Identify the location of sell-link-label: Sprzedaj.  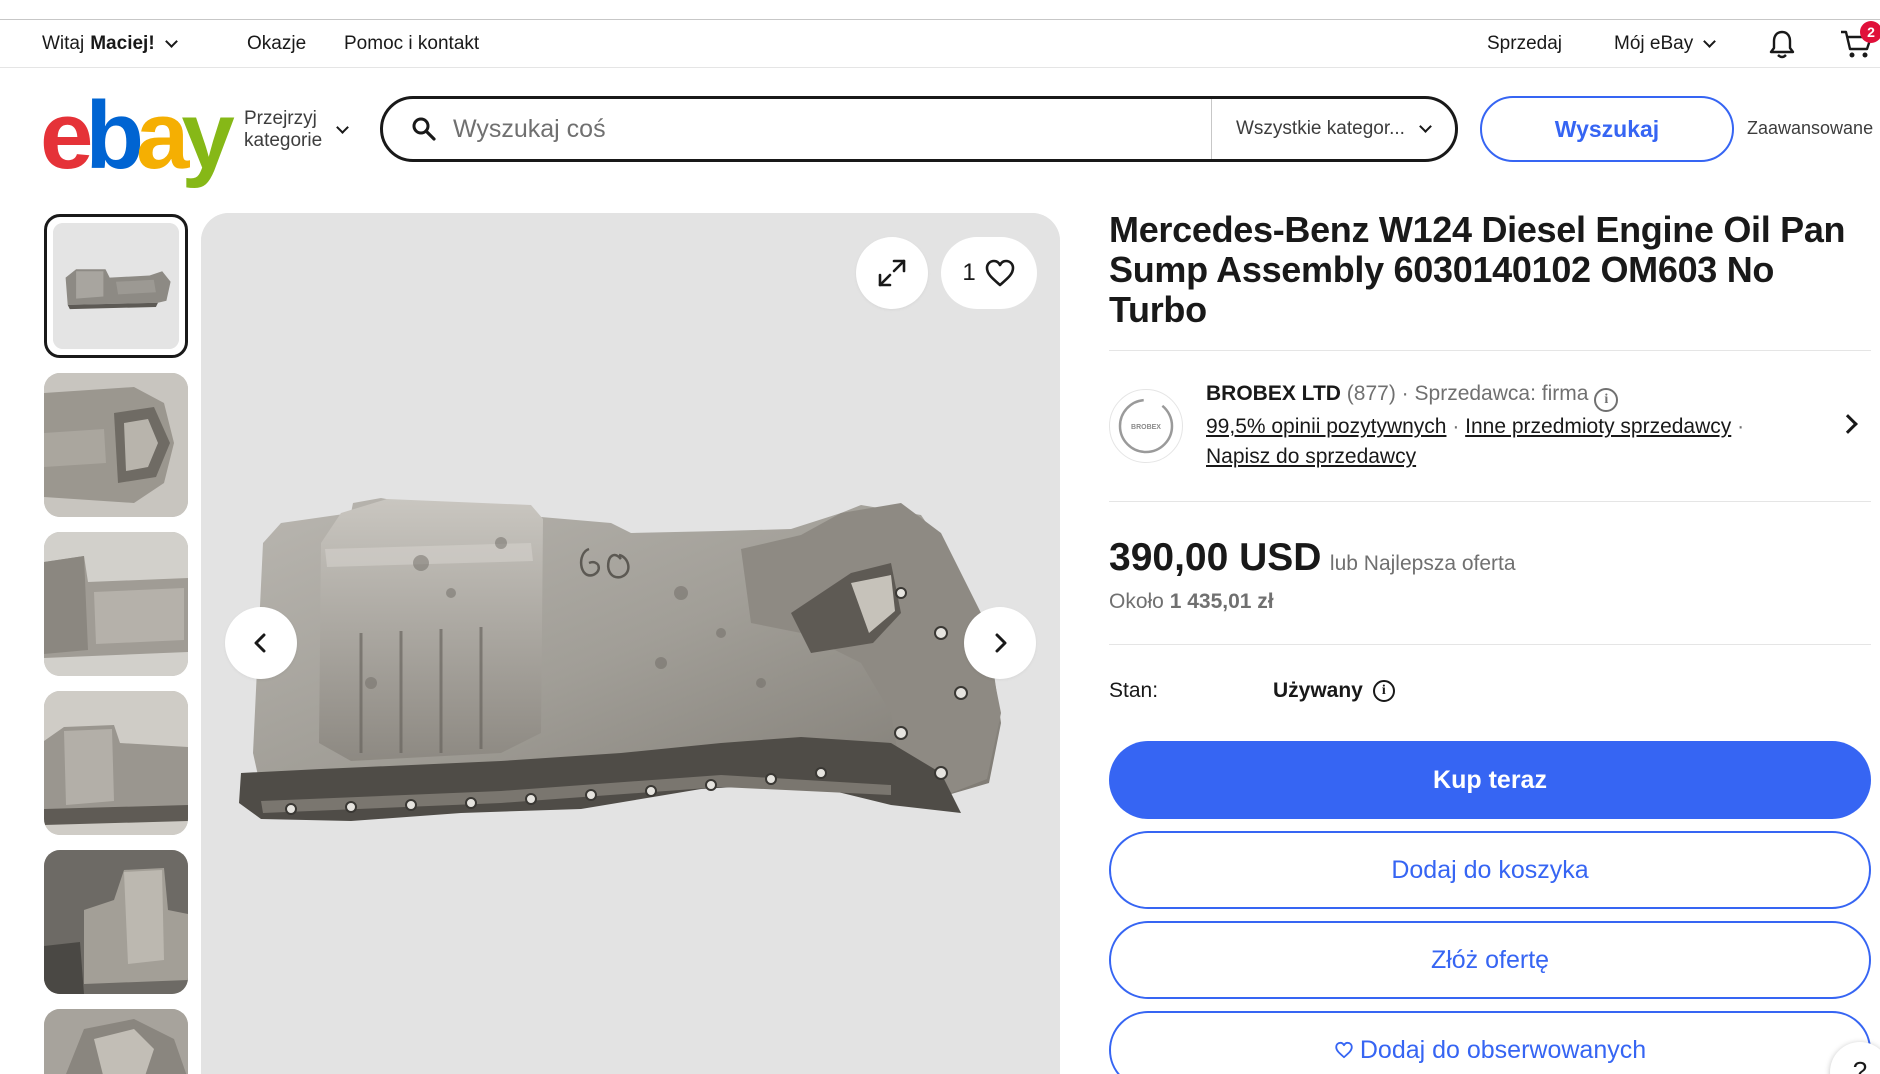
(1524, 43).